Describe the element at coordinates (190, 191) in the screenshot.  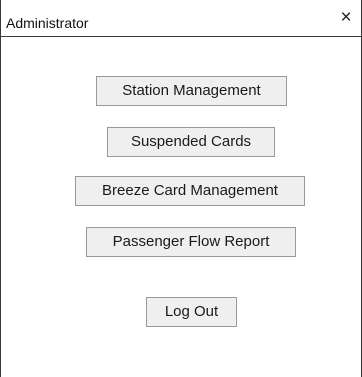
I see `breeze-card-management-button: Breeze Card Management` at that location.